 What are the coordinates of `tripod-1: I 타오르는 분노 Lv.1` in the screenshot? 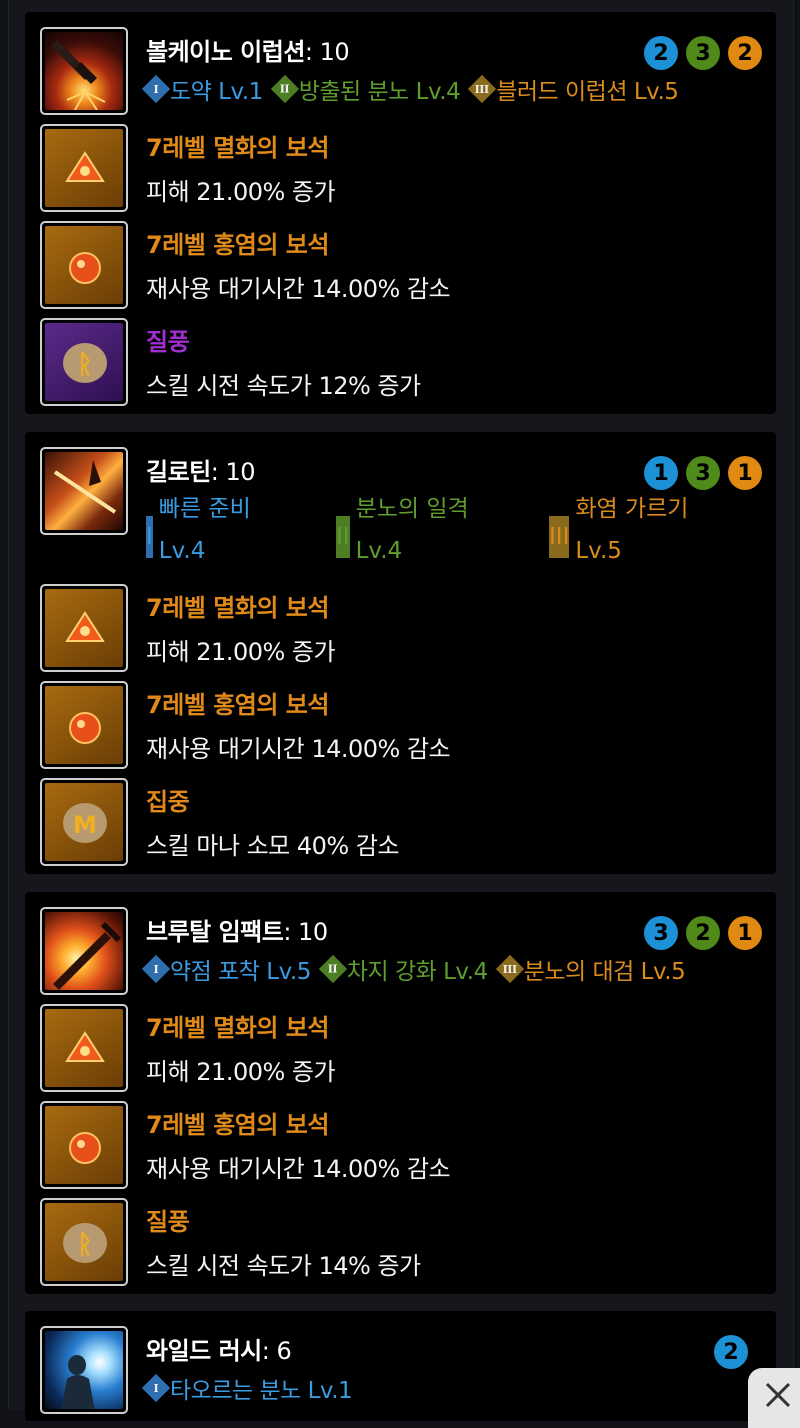 It's located at (247, 1388).